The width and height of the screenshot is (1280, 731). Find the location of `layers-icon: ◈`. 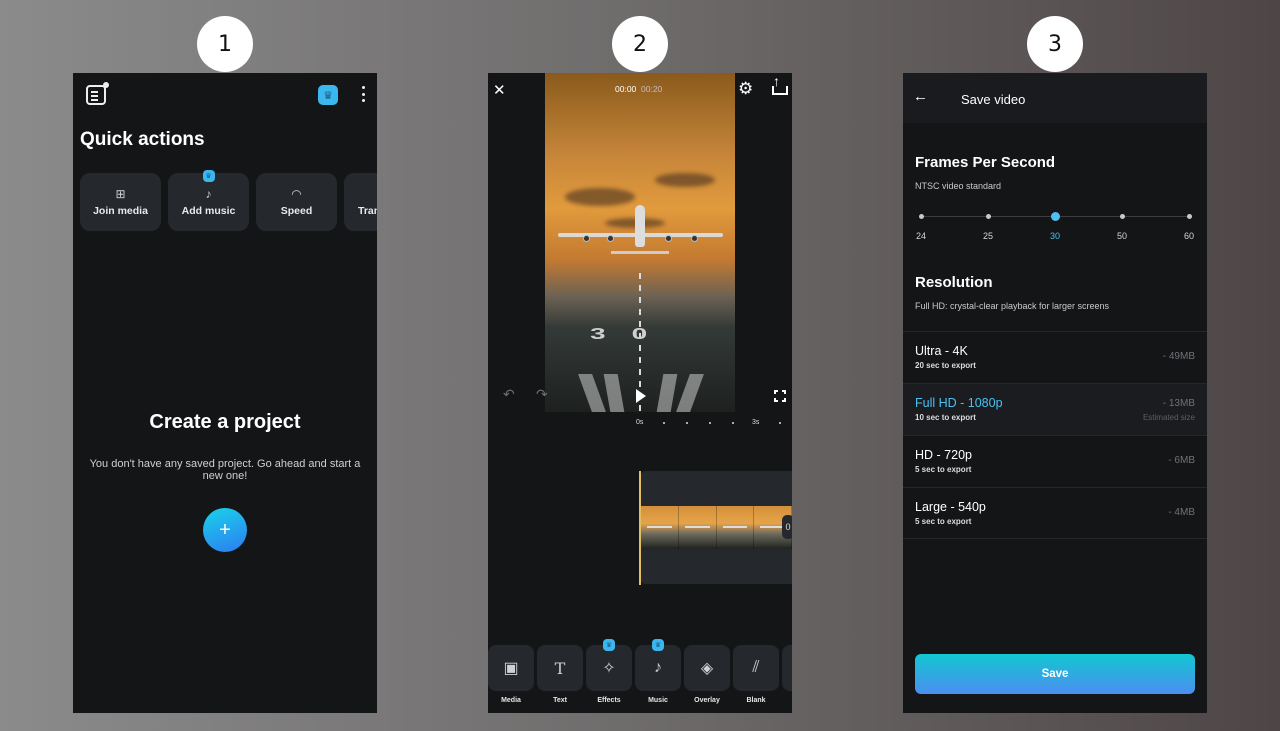

layers-icon: ◈ is located at coordinates (707, 668).